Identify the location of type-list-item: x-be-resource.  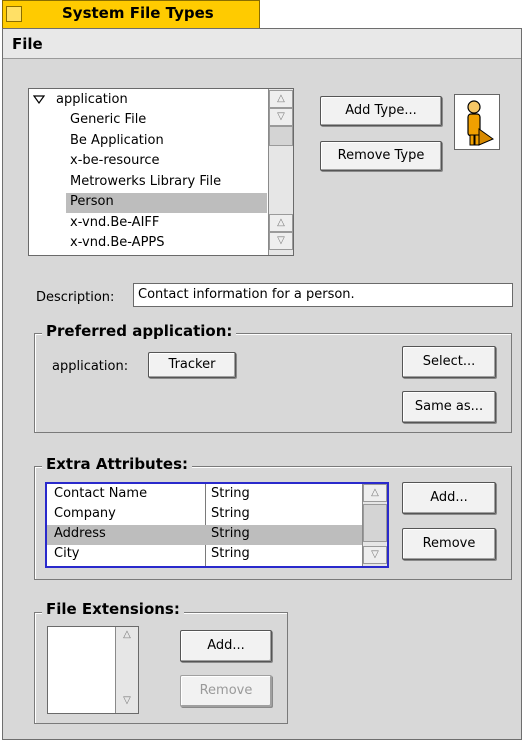
(115, 160).